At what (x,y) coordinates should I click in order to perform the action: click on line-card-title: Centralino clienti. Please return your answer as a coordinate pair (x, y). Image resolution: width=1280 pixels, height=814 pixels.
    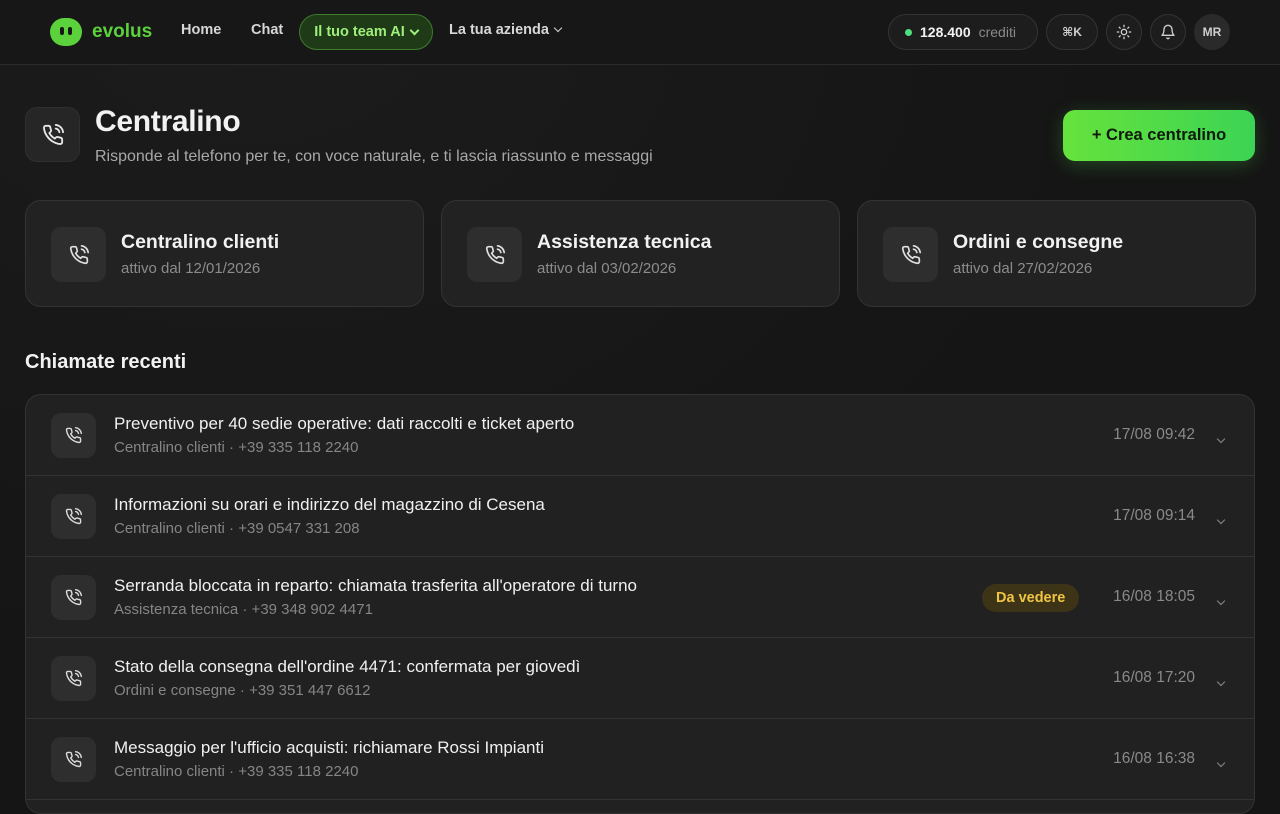
    Looking at the image, I should click on (200, 242).